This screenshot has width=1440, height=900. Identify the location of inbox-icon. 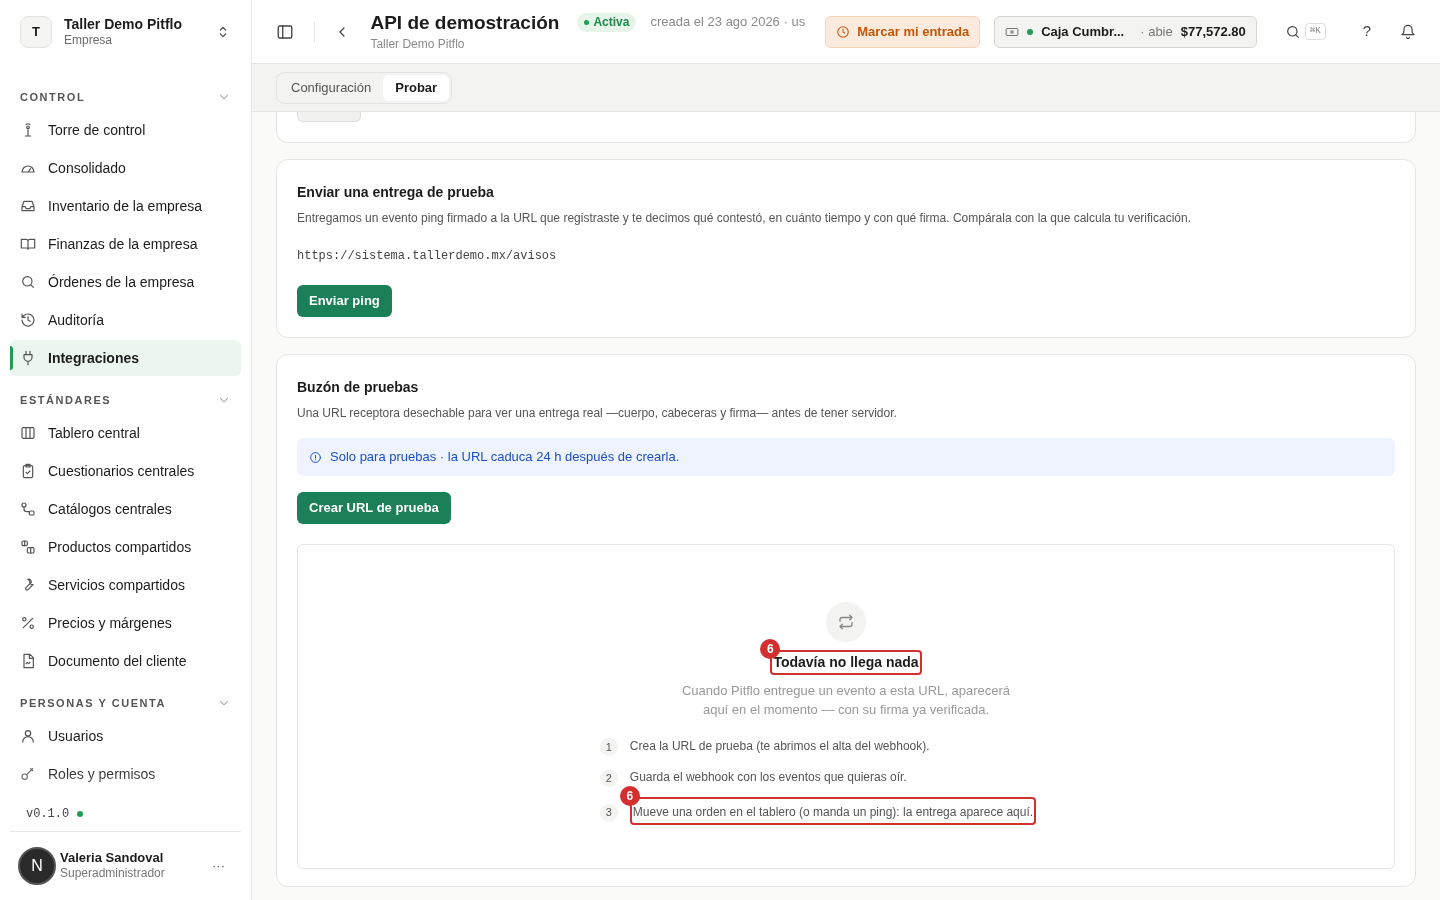
(28, 206).